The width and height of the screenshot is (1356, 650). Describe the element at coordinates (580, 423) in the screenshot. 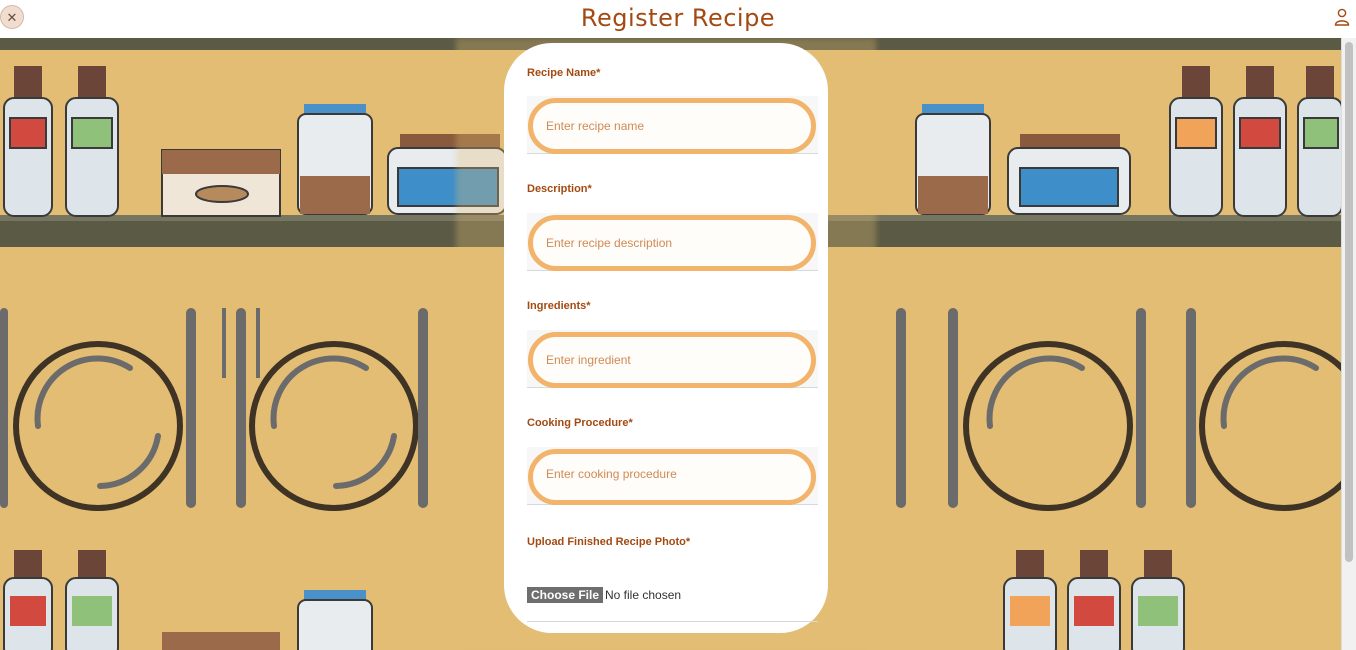

I see `cooking-procedure-label: Cooking Procedure*` at that location.